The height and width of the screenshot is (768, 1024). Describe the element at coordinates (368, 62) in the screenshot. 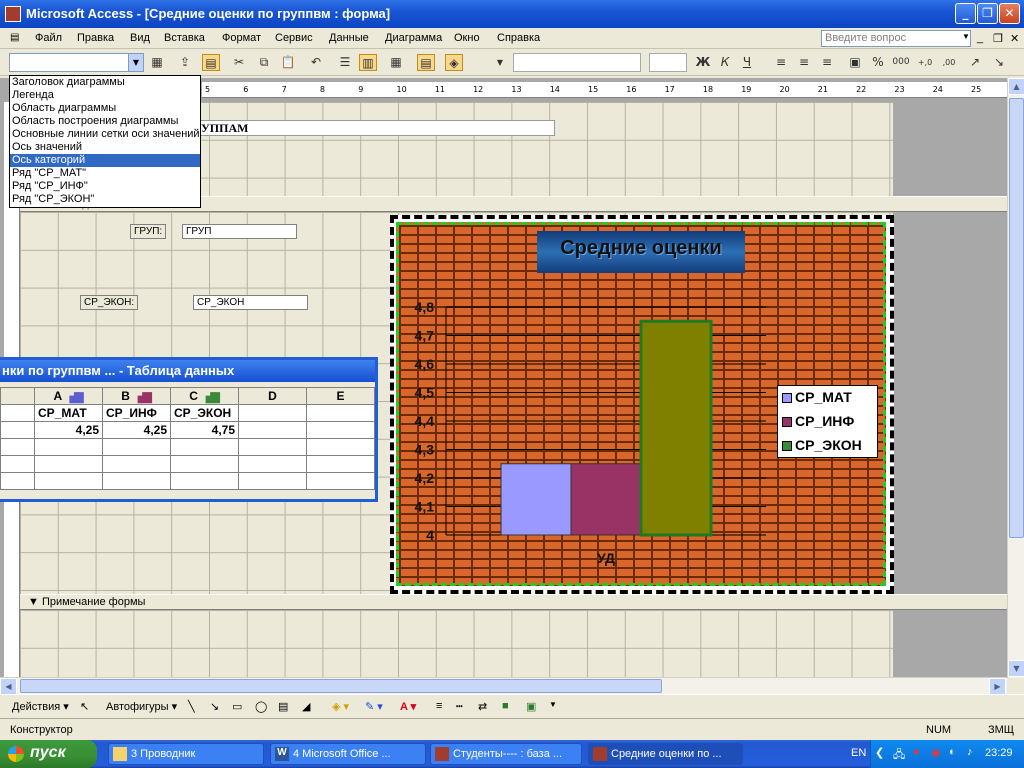

I see `by-column-icon: ▥` at that location.